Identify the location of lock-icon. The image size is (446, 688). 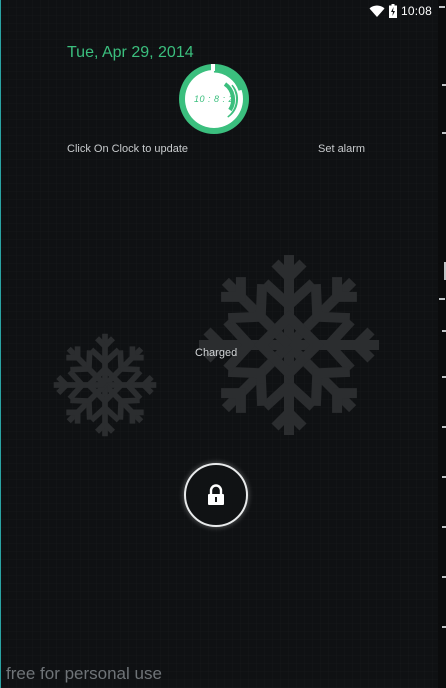
(216, 494).